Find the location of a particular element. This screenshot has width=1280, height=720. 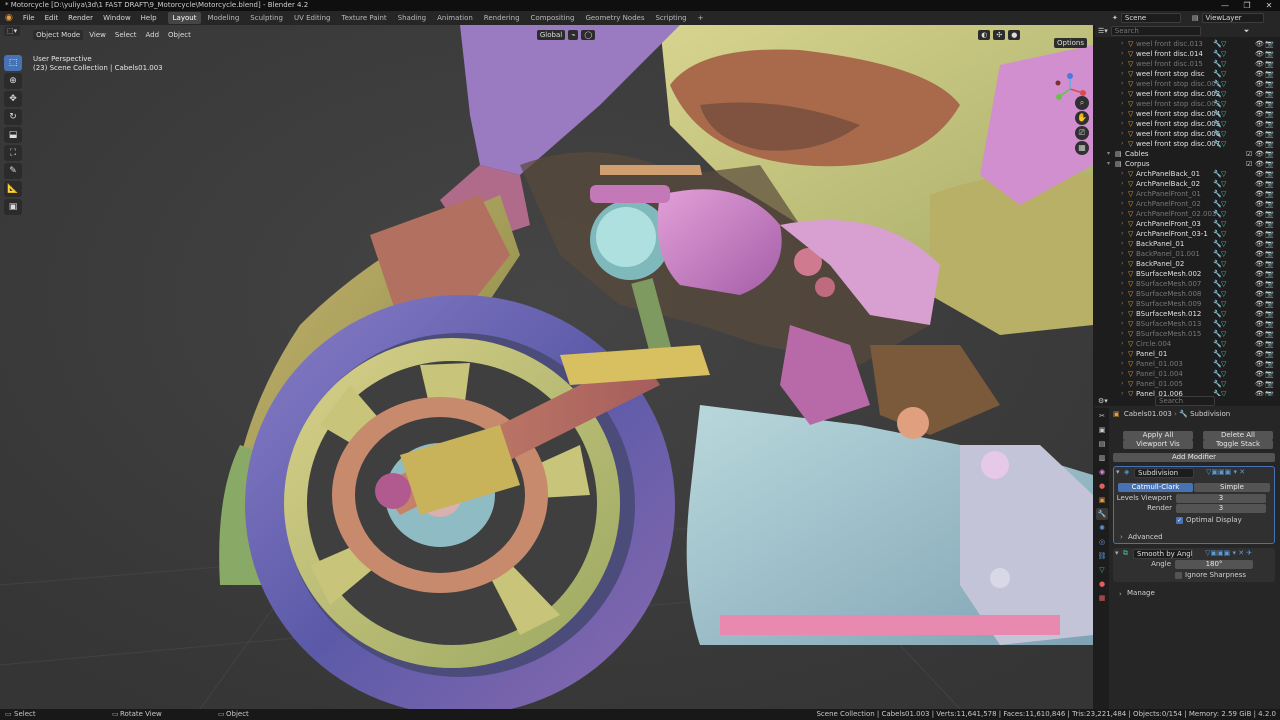

shading-solid-icon: ● is located at coordinates (1014, 35).